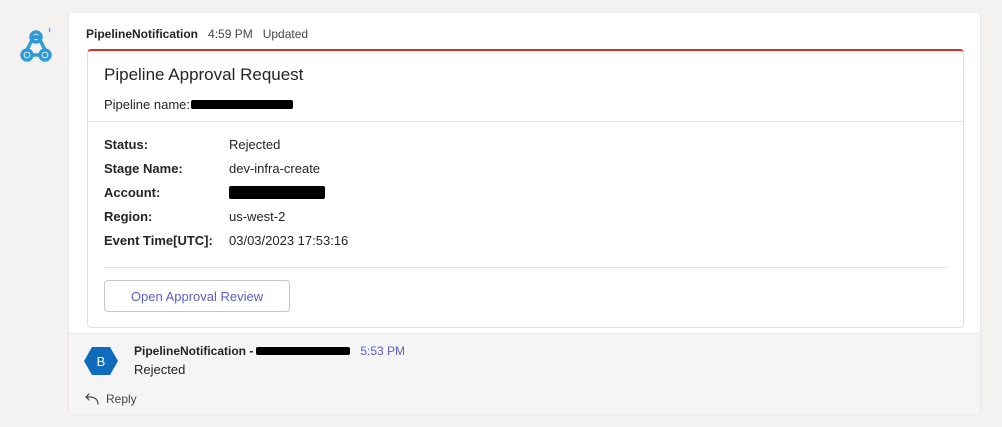 This screenshot has height=427, width=1002. What do you see at coordinates (126, 144) in the screenshot?
I see `fact-key: Status:` at bounding box center [126, 144].